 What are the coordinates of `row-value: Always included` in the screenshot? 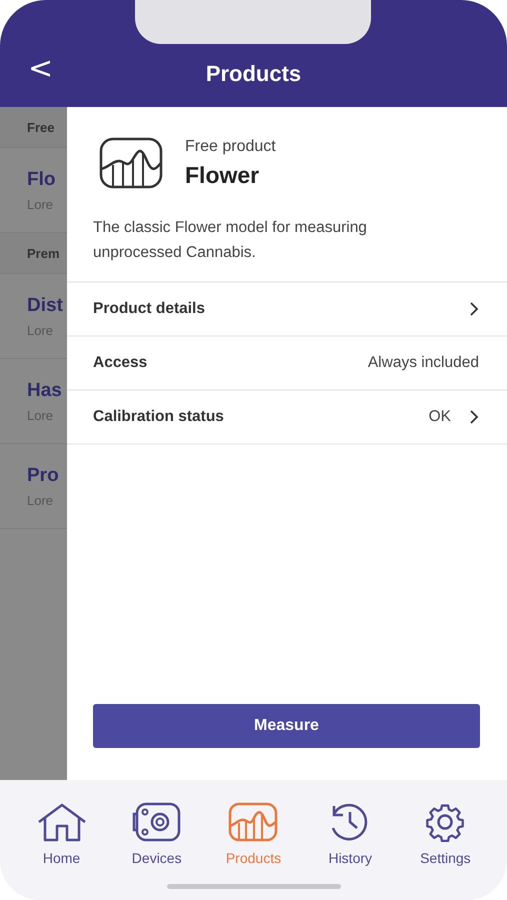 It's located at (423, 363).